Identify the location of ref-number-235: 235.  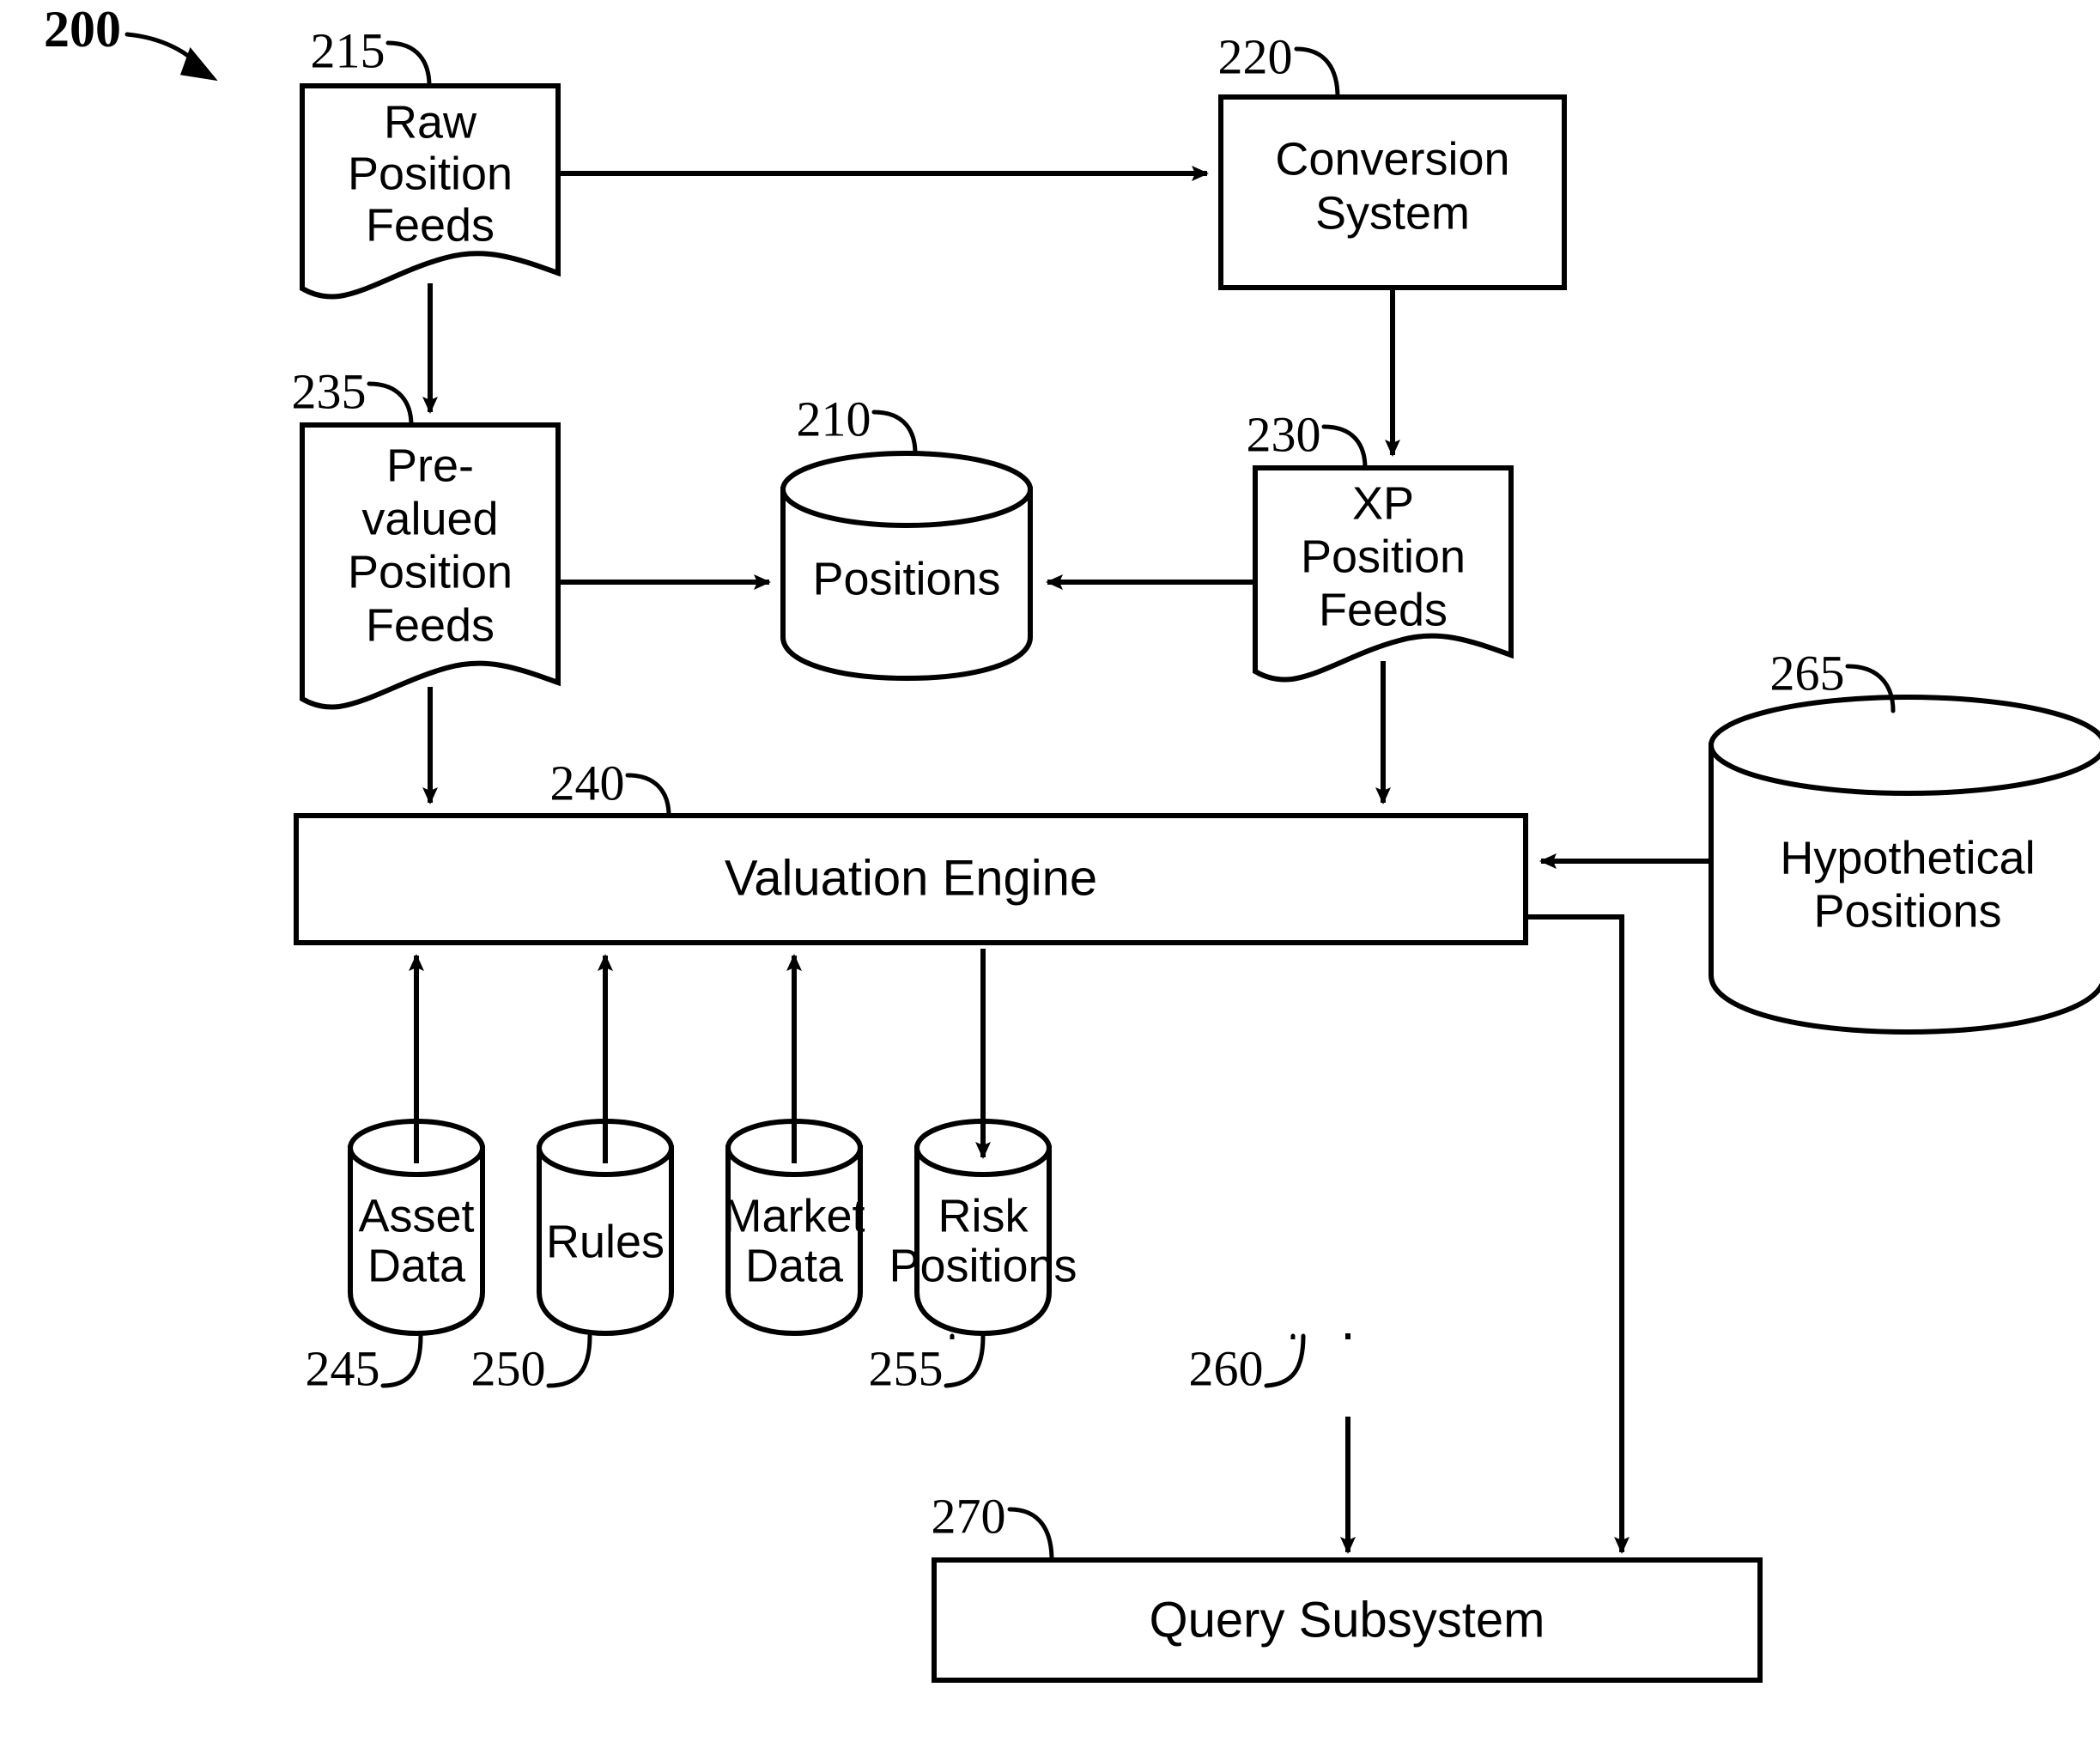
(329, 391).